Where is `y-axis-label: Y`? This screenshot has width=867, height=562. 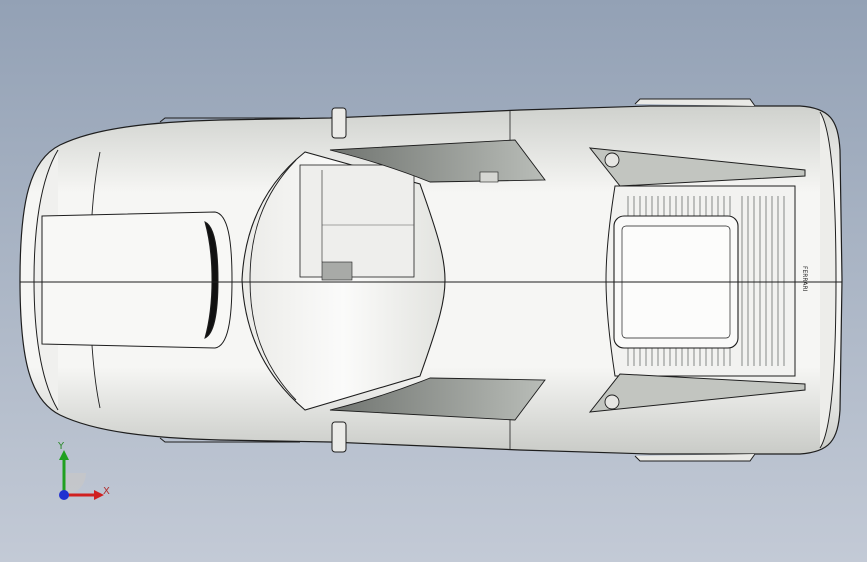
y-axis-label: Y is located at coordinates (61, 446).